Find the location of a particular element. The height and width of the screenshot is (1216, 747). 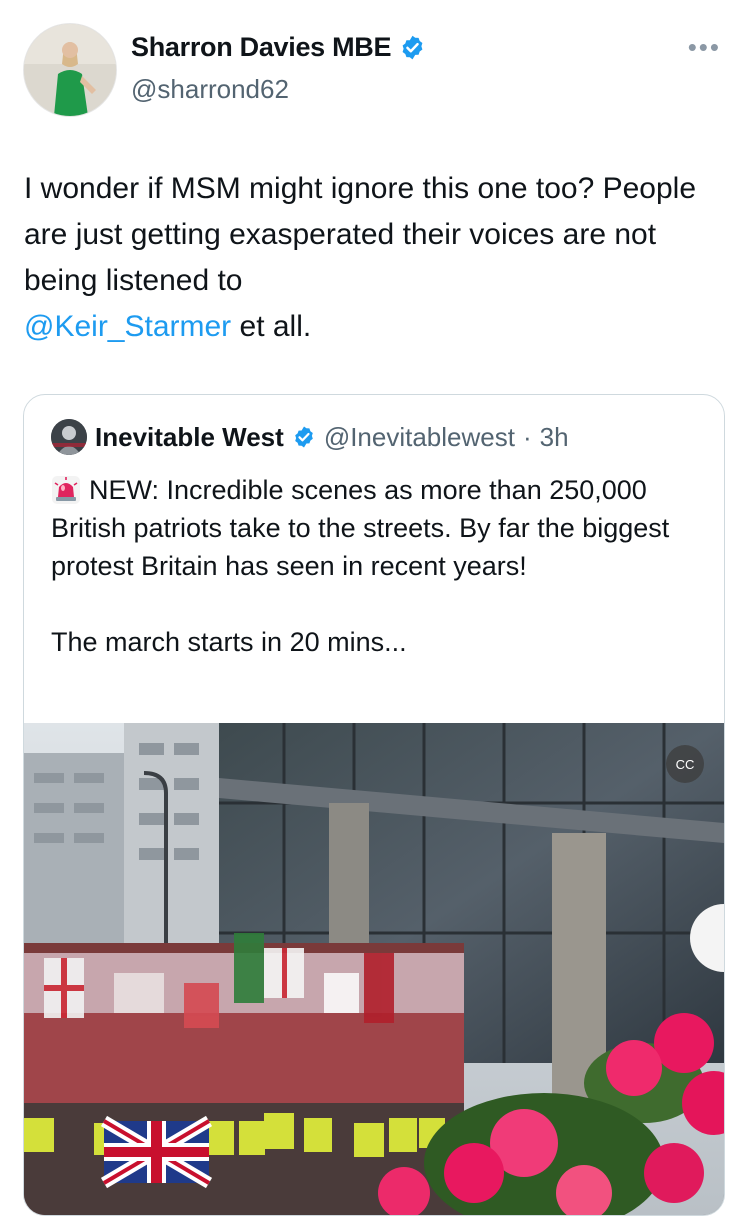

quoted-author-handle: @Inevitablewest is located at coordinates (419, 437).